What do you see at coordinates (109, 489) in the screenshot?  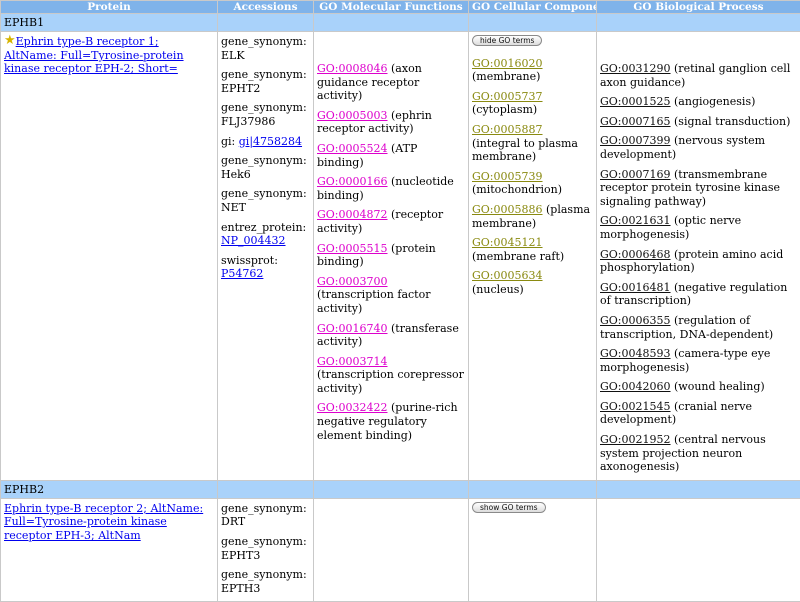 I see `gene-name: EPHB2` at bounding box center [109, 489].